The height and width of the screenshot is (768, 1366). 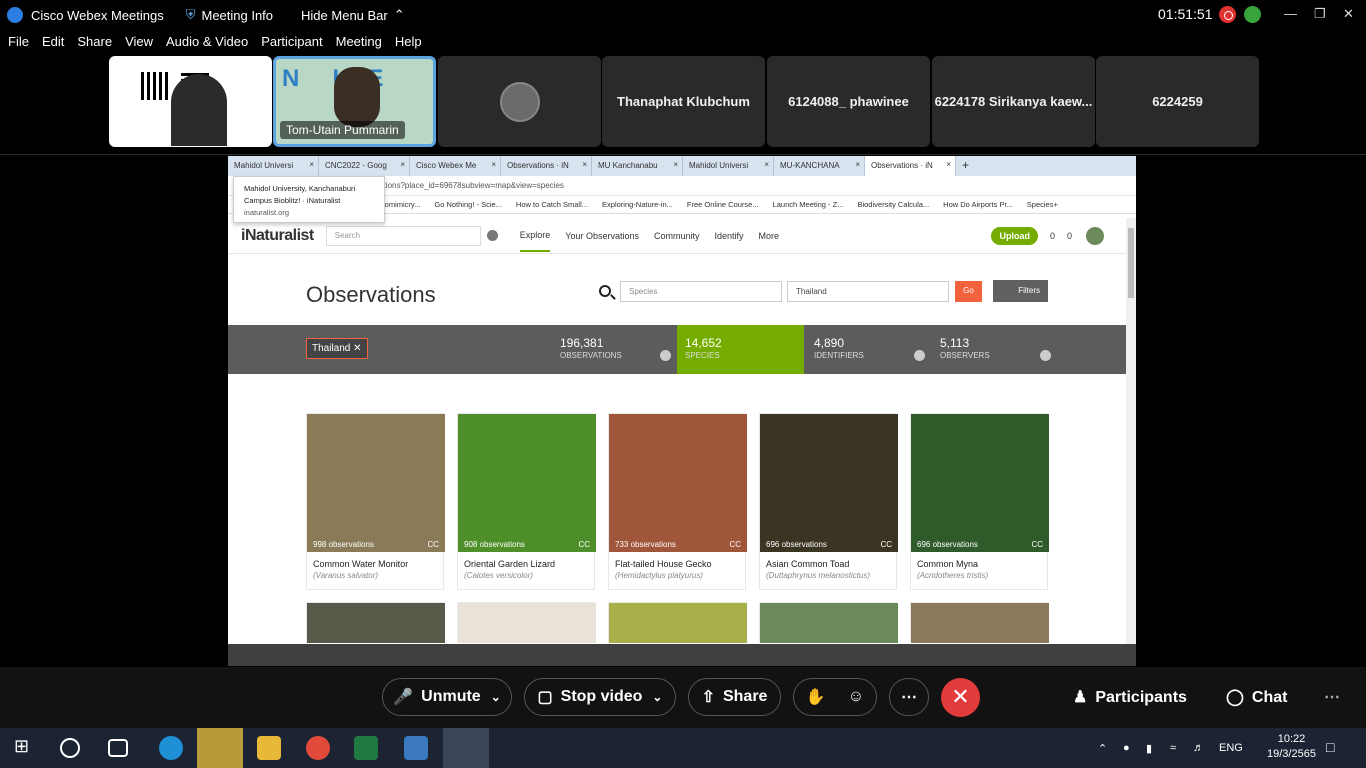 What do you see at coordinates (1069, 236) in the screenshot?
I see `notifications-count: 0` at bounding box center [1069, 236].